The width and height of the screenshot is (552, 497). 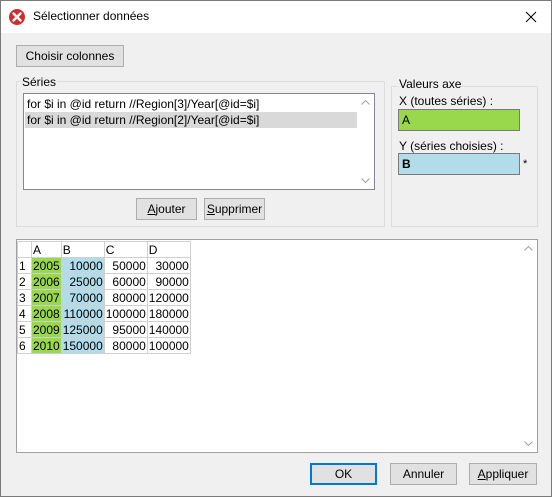 I want to click on table-cell: 2009, so click(x=46, y=329).